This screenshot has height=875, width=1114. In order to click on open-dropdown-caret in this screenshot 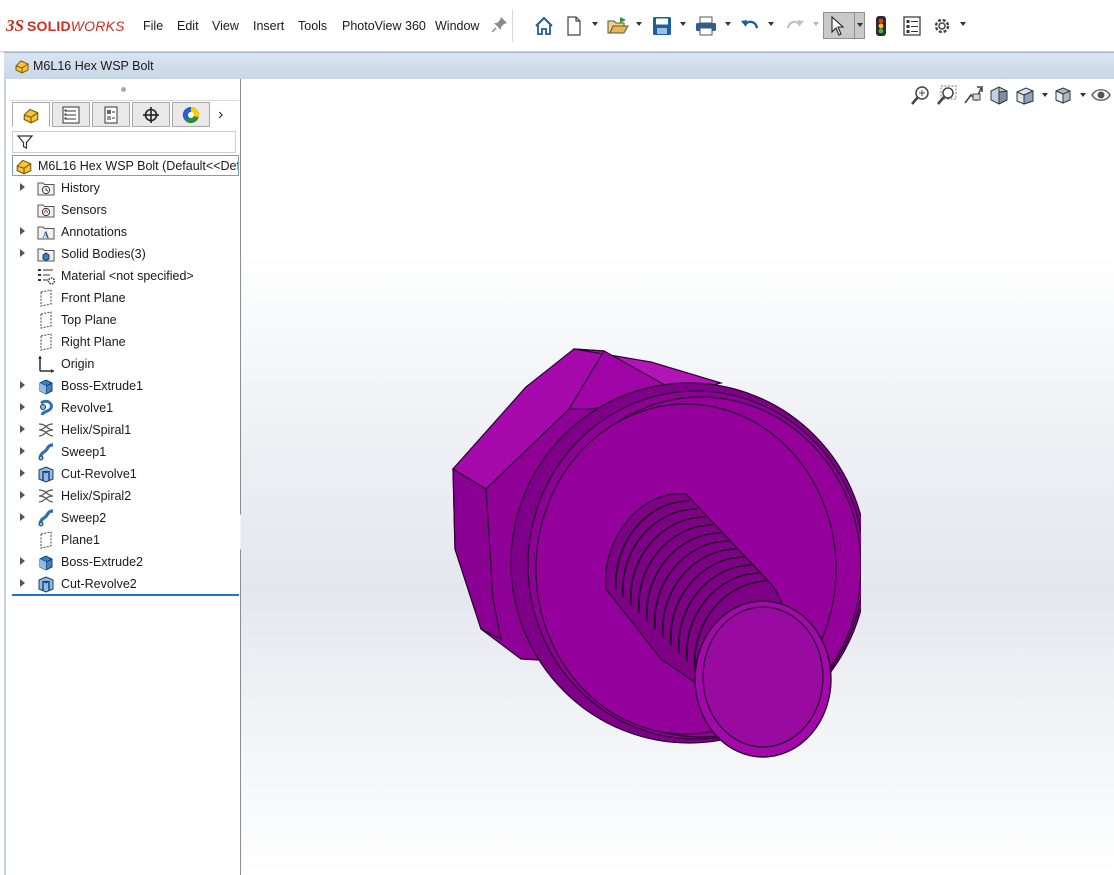, I will do `click(639, 24)`.